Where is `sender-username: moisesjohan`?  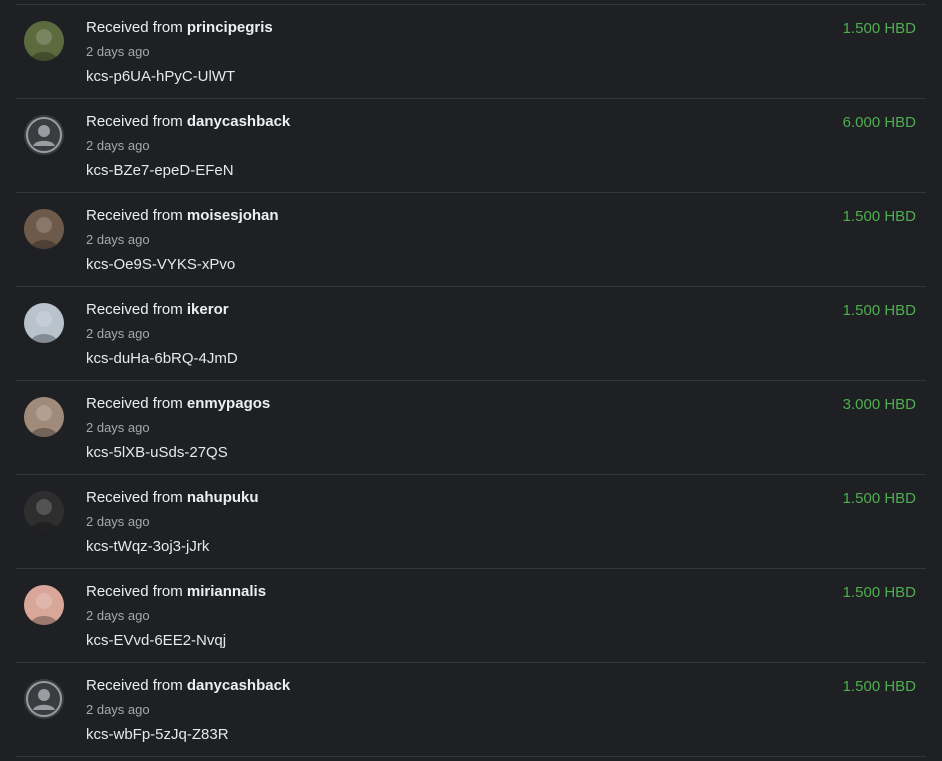 sender-username: moisesjohan is located at coordinates (233, 215).